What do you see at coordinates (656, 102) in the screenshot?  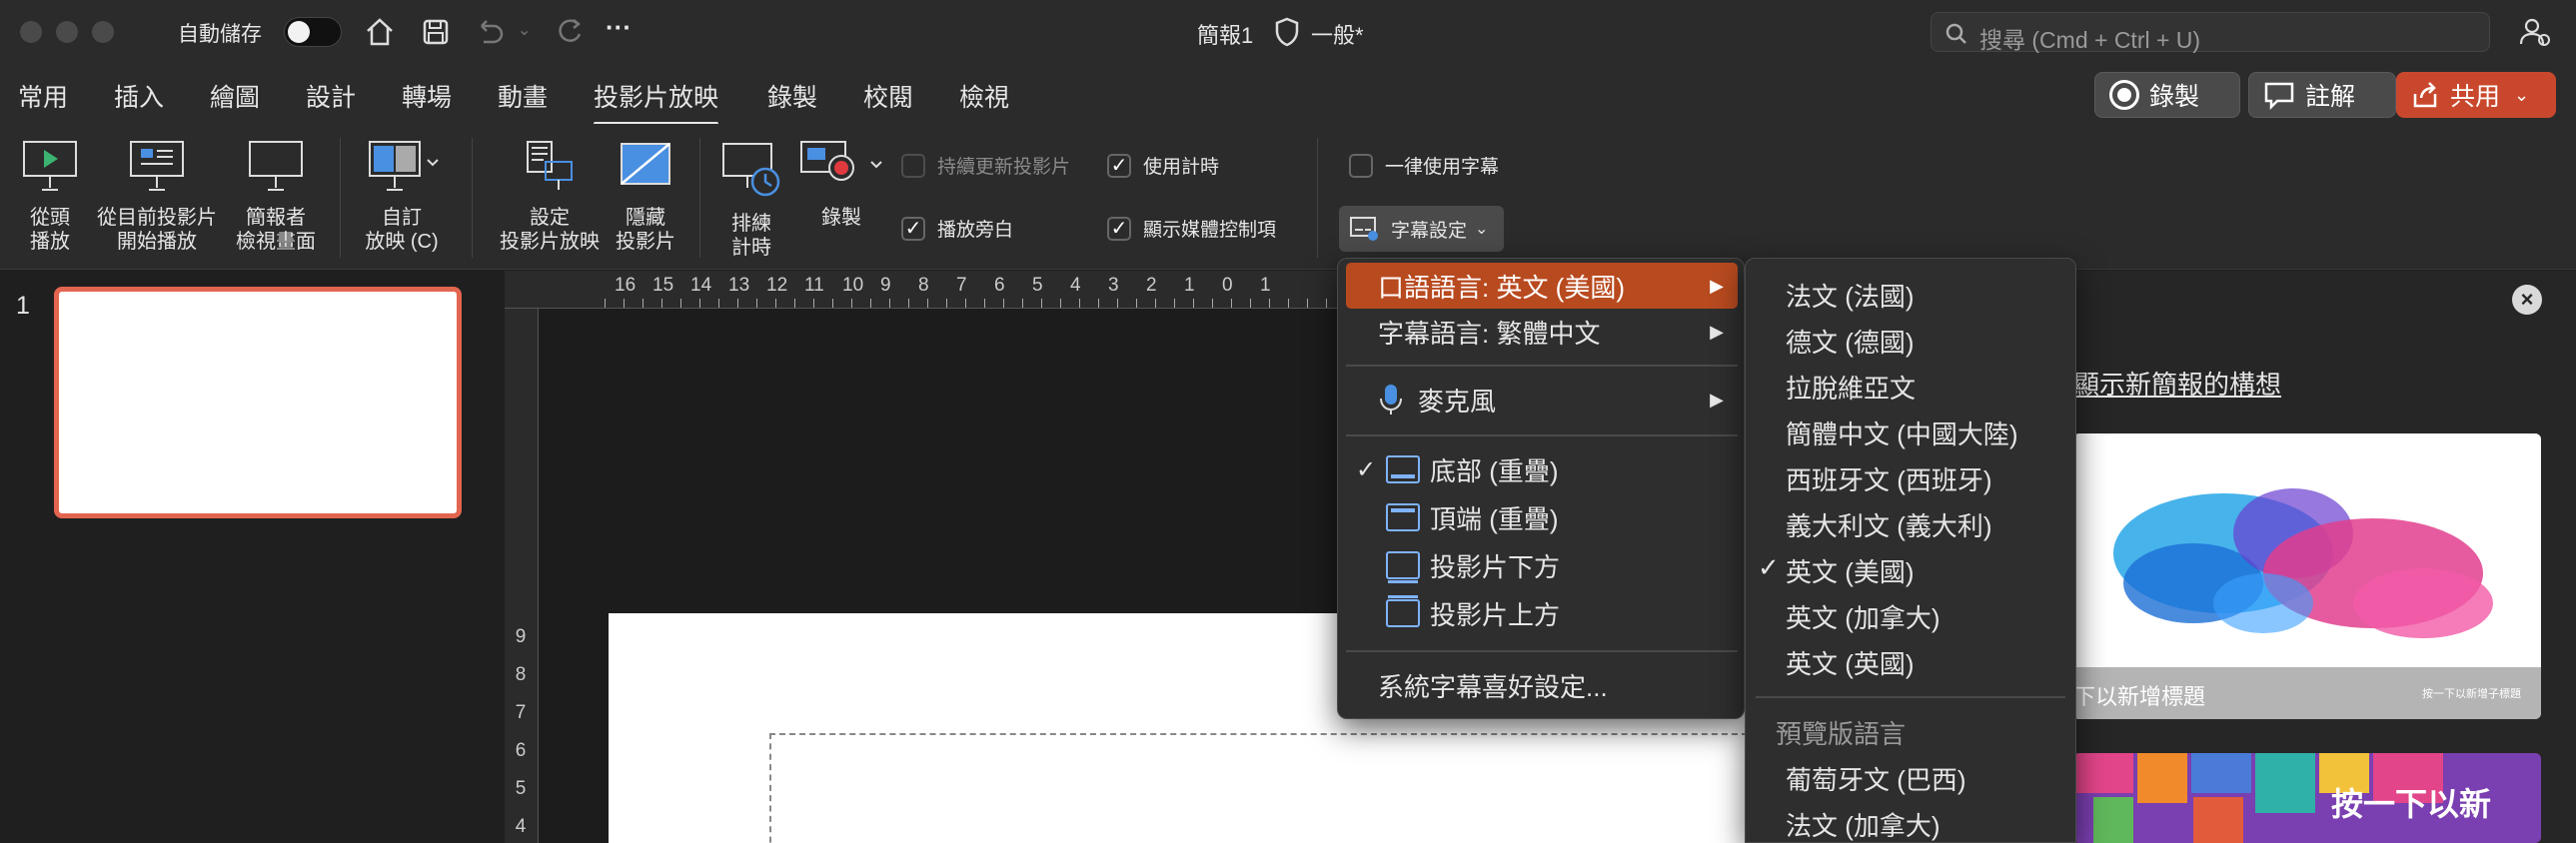 I see `tab-slideshow: 投影片放映` at bounding box center [656, 102].